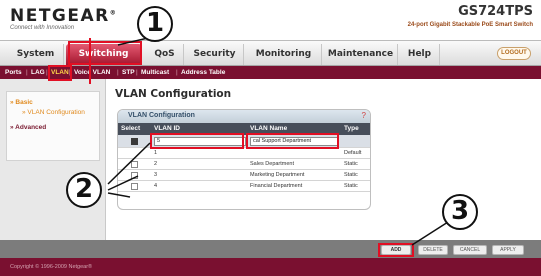 This screenshot has height=276, width=541. Describe the element at coordinates (84, 190) in the screenshot. I see `step-2-badge: 2` at that location.